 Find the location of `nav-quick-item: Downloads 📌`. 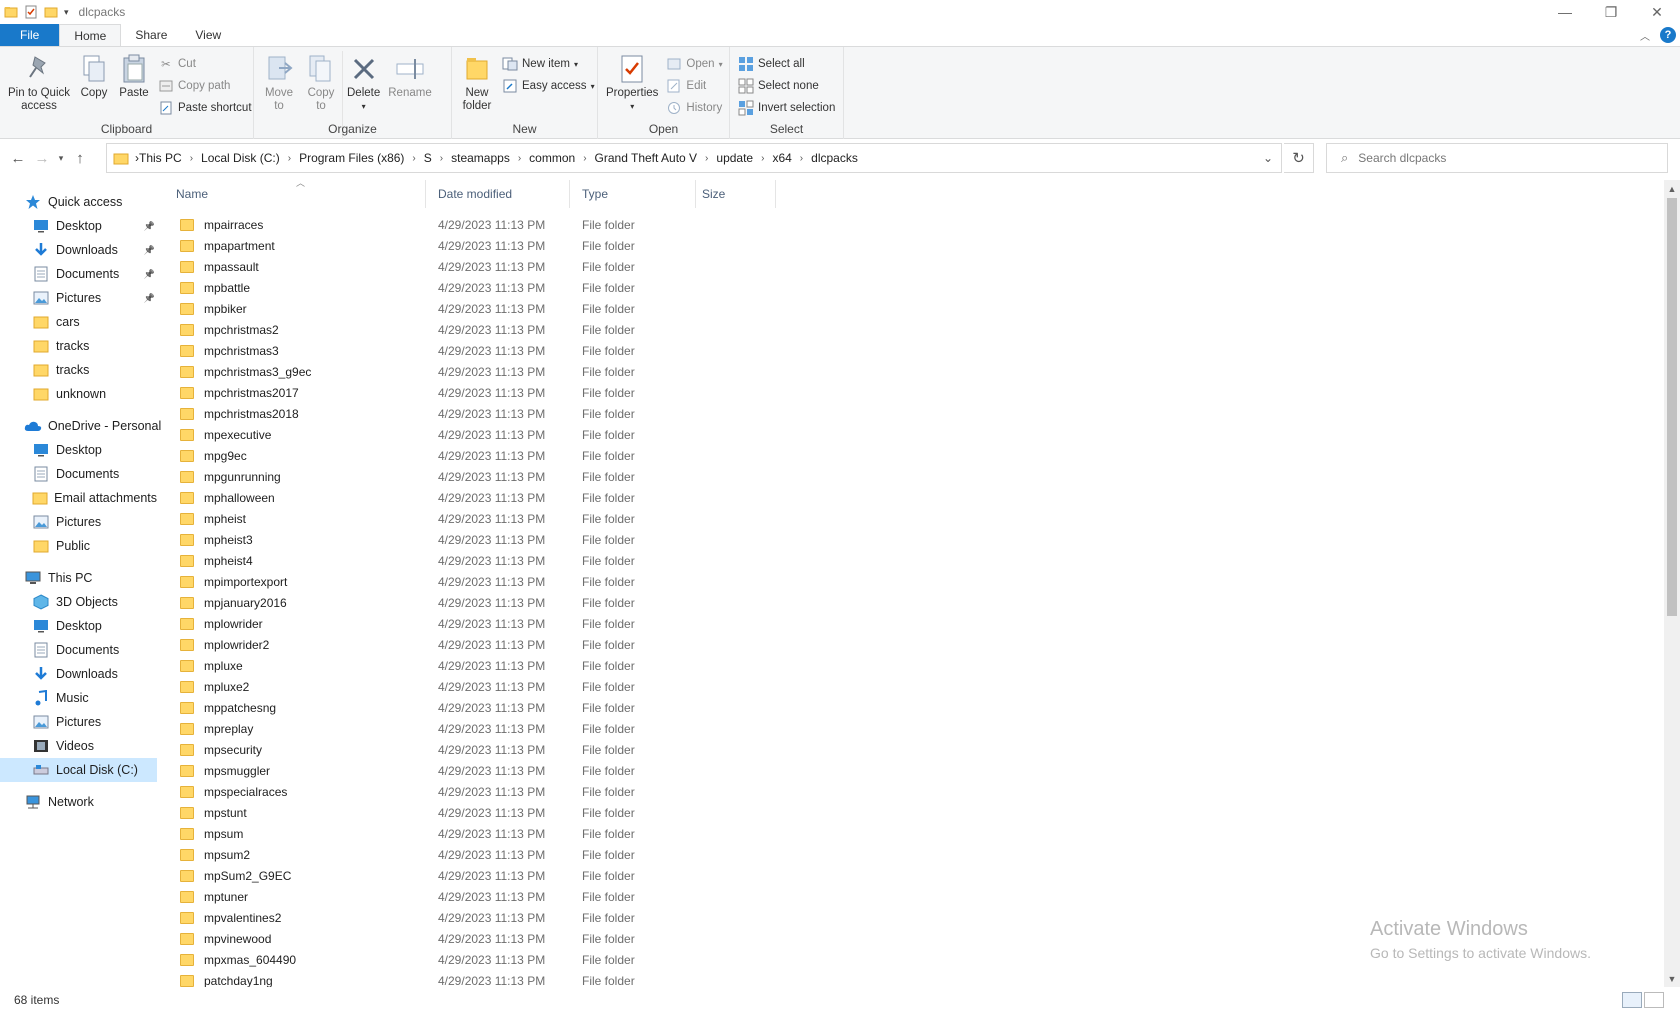

nav-quick-item: Downloads 📌 is located at coordinates (78, 250).